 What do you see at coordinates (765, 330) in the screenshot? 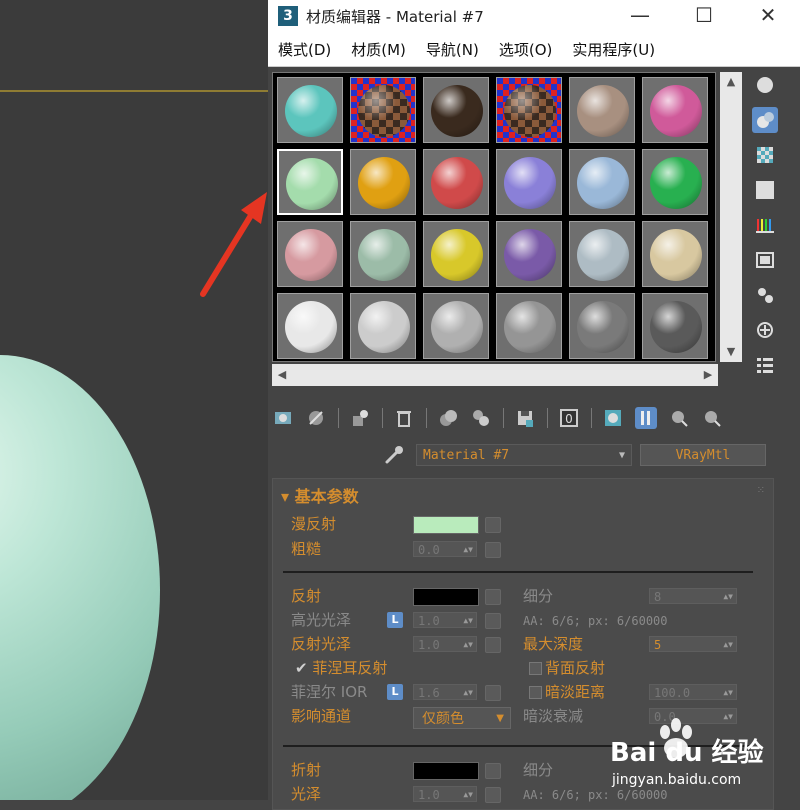
I see `select-by-material-icon` at bounding box center [765, 330].